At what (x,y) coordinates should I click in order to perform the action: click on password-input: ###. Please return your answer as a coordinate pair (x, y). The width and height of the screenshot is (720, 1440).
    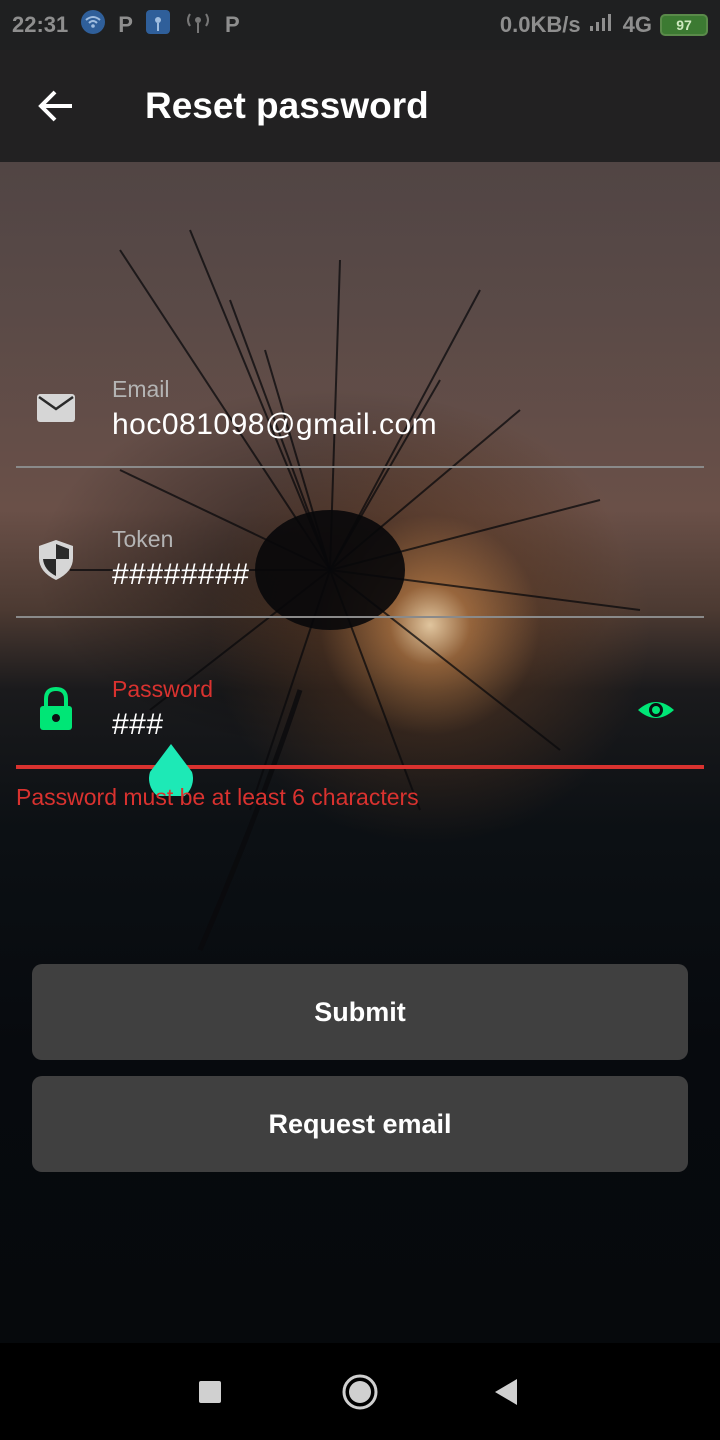
    Looking at the image, I should click on (138, 725).